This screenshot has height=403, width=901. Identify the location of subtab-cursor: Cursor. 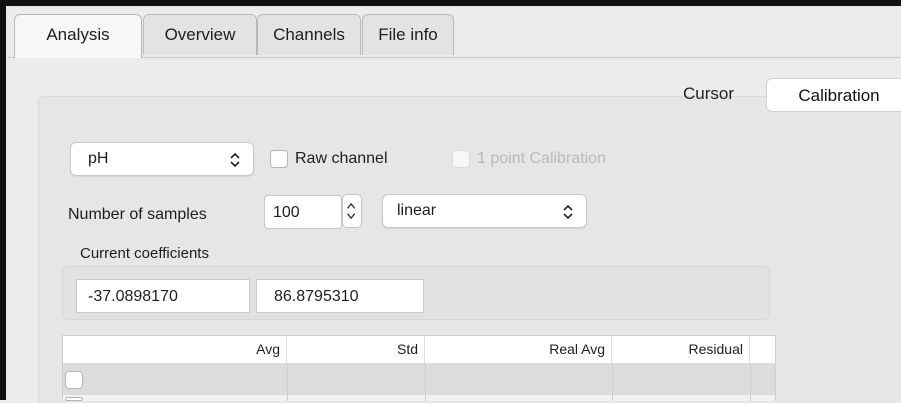
(708, 94).